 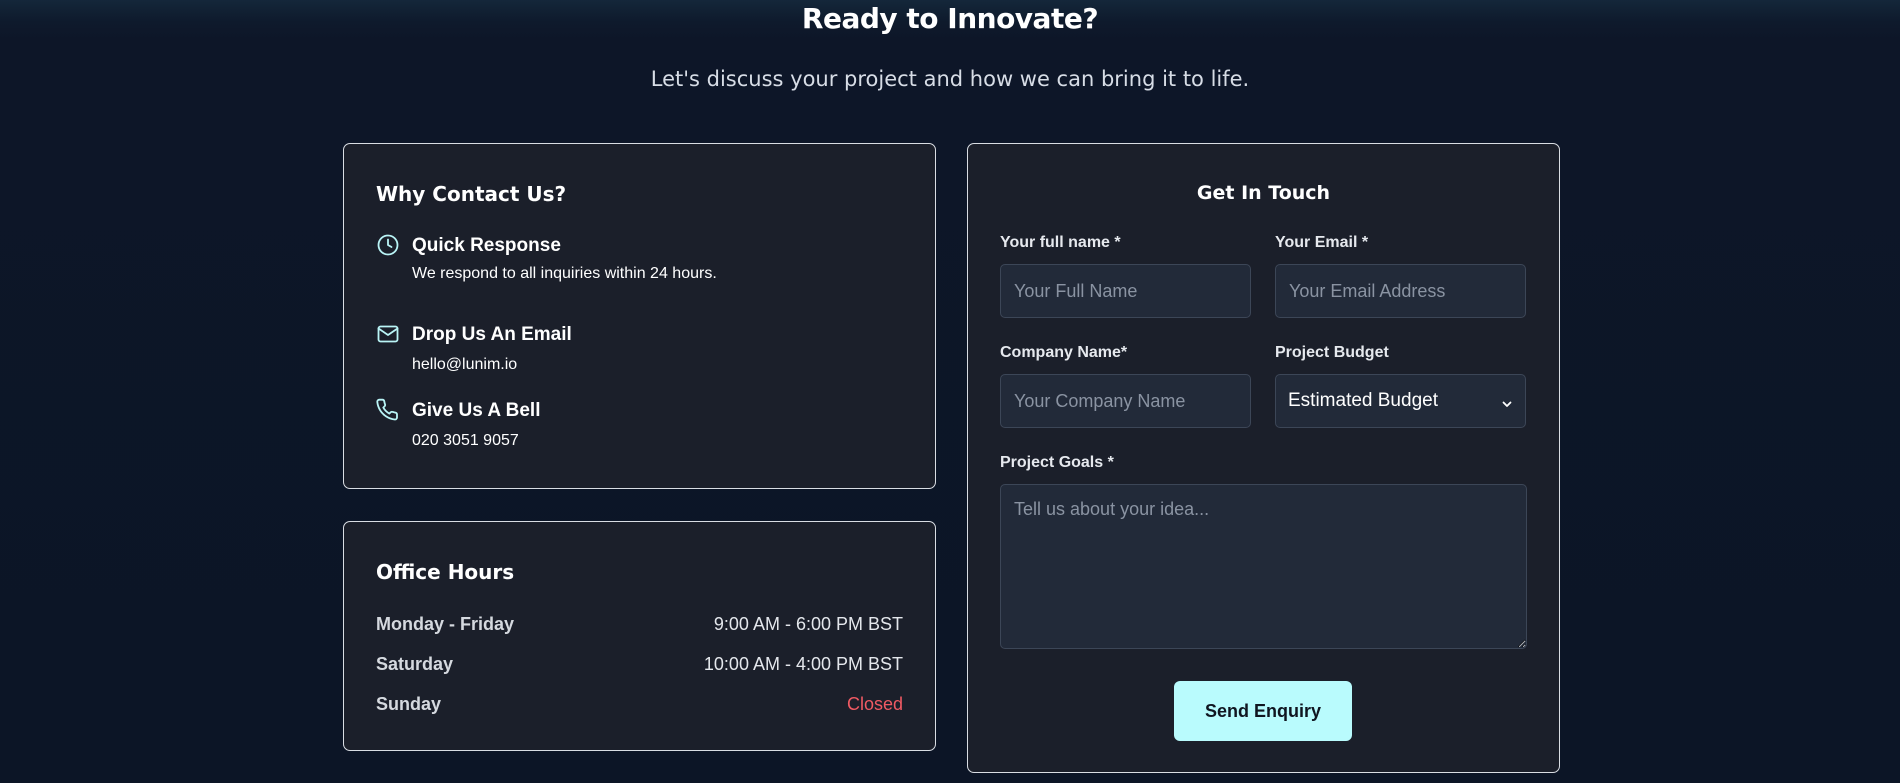 What do you see at coordinates (476, 410) in the screenshot?
I see `info-heading: Give Us A Bell` at bounding box center [476, 410].